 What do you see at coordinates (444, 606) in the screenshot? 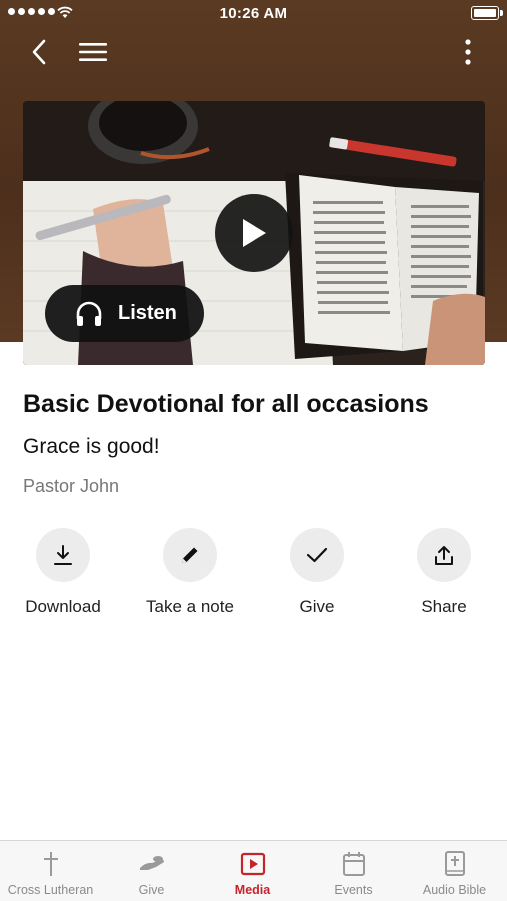
I see `share-label: Share` at bounding box center [444, 606].